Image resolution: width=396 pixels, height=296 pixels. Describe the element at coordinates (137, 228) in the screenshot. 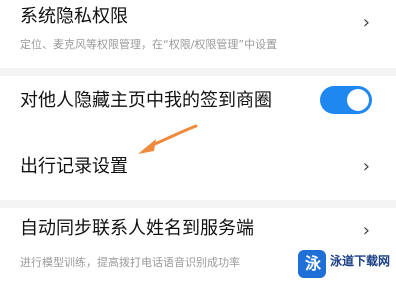

I see `sync-contacts-title: 自动同步联系人姓名到服务端` at that location.